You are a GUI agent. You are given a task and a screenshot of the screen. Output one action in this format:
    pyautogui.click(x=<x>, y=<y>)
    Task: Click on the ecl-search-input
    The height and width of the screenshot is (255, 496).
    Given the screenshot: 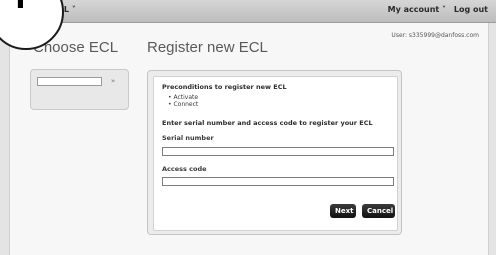 What is the action you would take?
    pyautogui.click(x=69, y=81)
    